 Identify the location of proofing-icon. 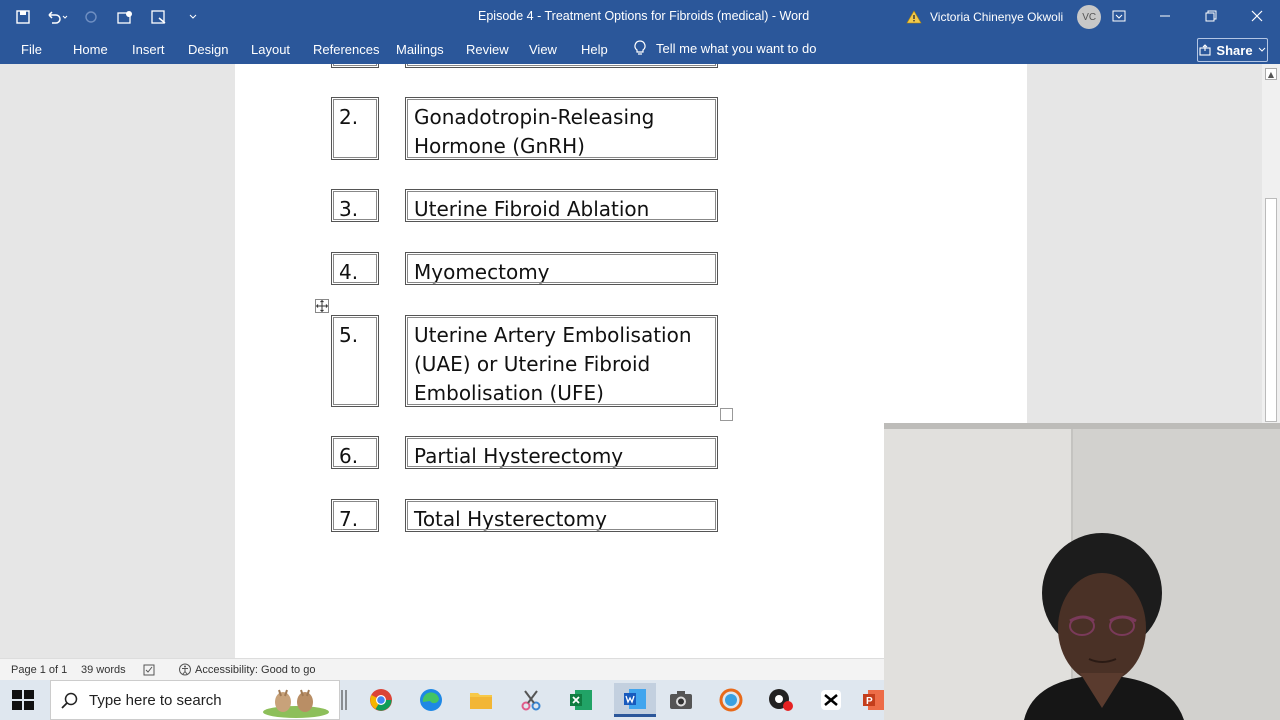
(150, 671).